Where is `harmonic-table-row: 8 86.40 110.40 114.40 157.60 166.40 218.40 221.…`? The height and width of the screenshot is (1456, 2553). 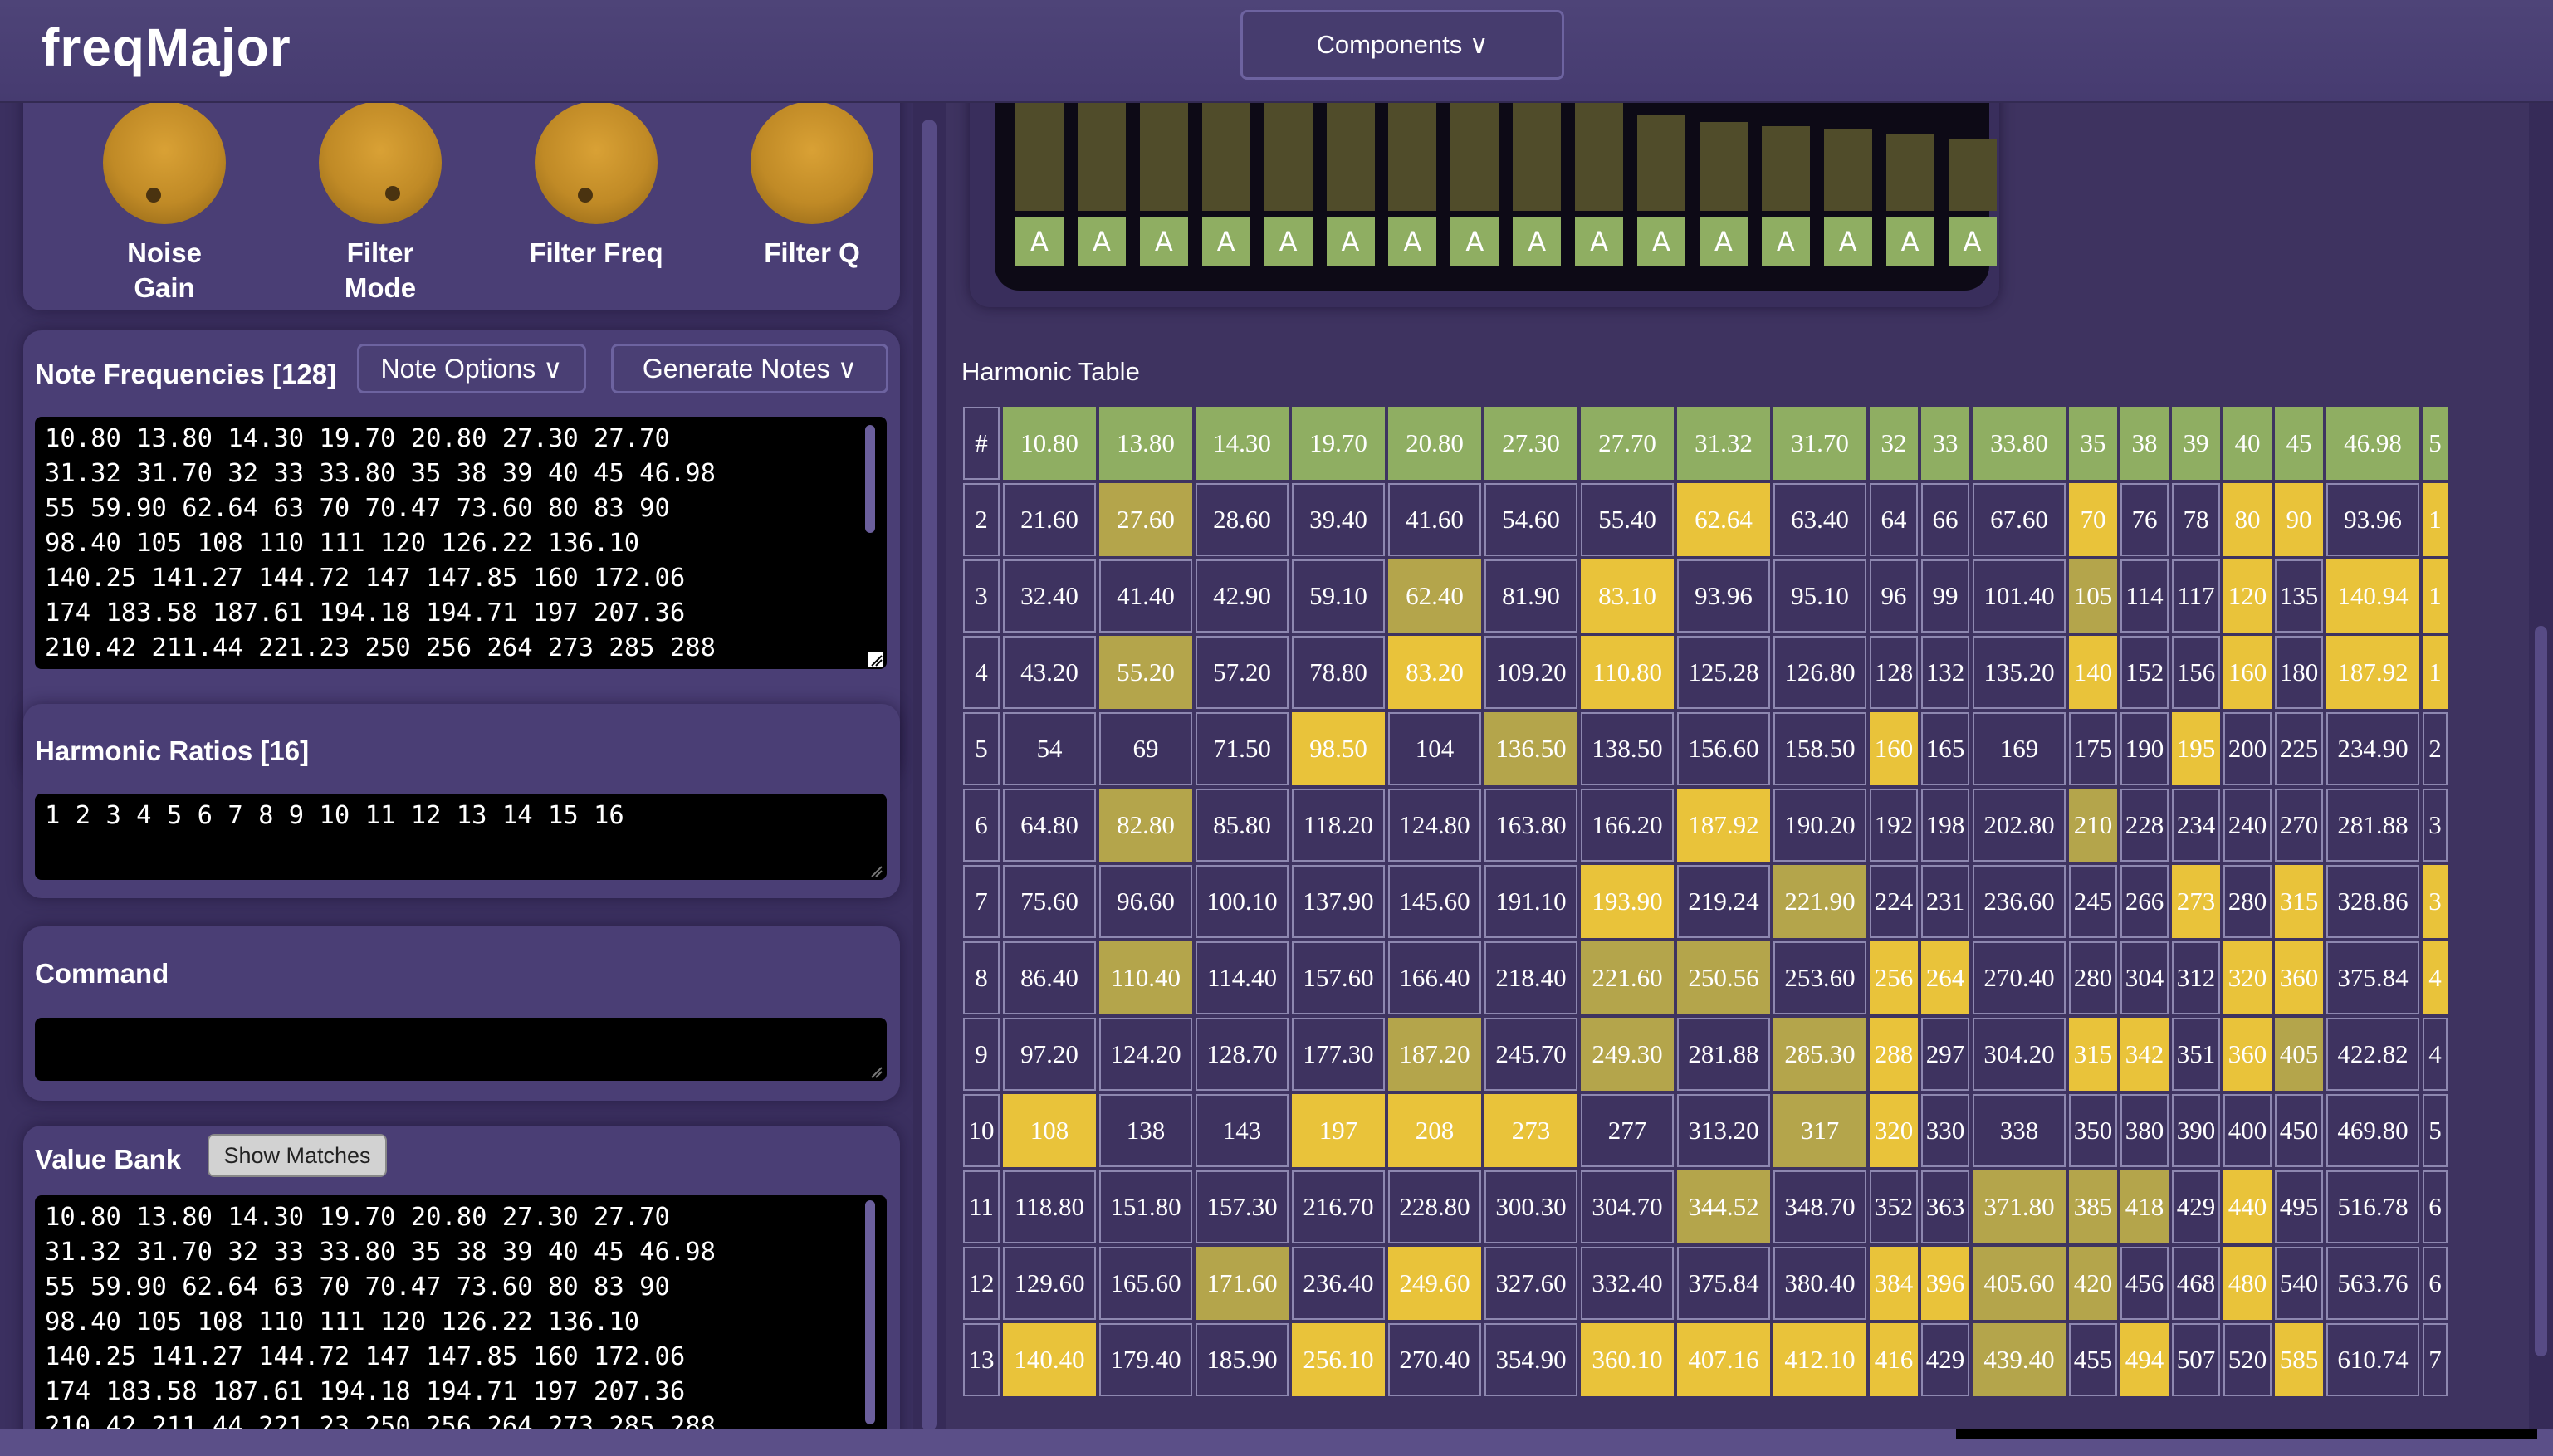
harmonic-table-row: 8 86.40 110.40 114.40 157.60 166.40 218.40 221.… is located at coordinates (1705, 977).